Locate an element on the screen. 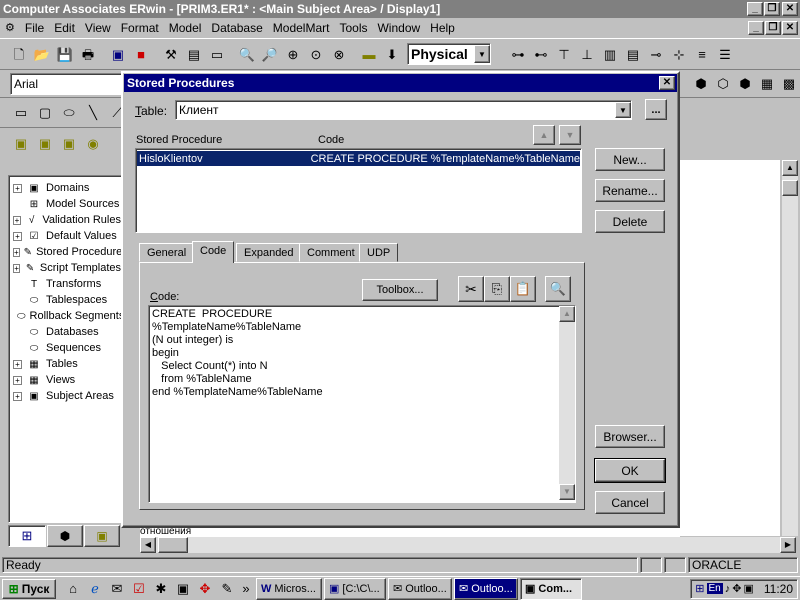 This screenshot has width=800, height=600. unlink-icon: ⊹ is located at coordinates (679, 54).